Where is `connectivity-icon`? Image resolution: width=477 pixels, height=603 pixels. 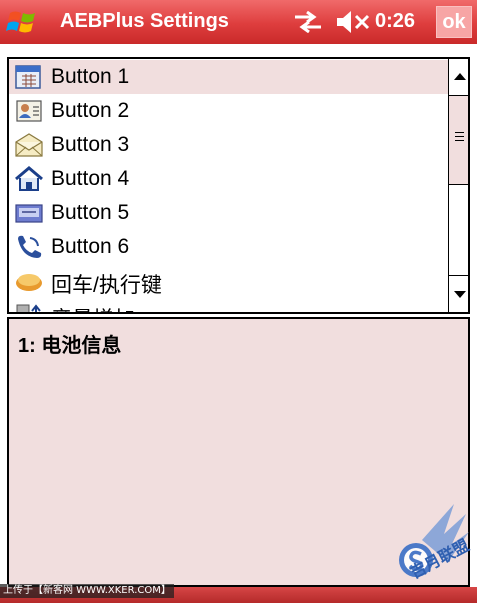
connectivity-icon is located at coordinates (308, 22).